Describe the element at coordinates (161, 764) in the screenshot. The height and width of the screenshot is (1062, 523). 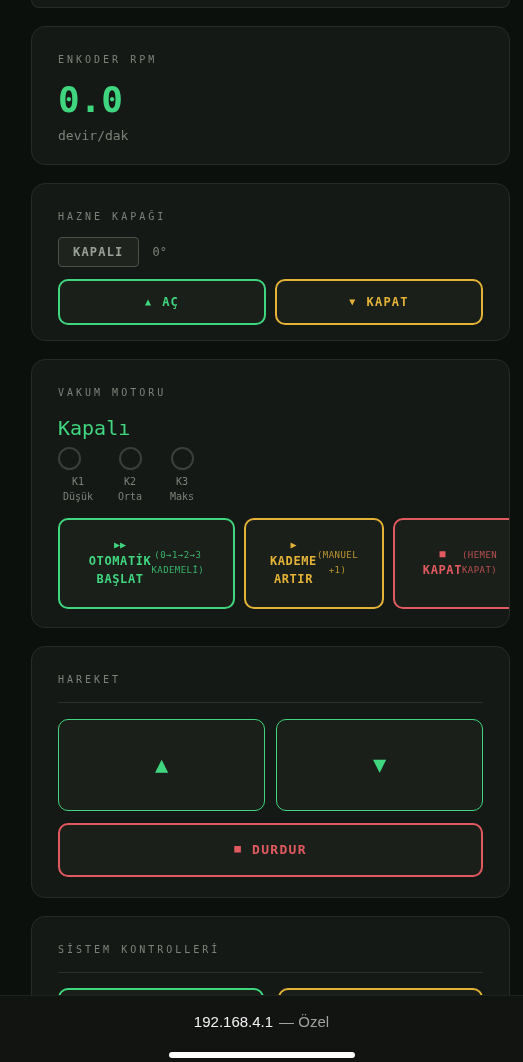
I see `move-up-button: ▲` at that location.